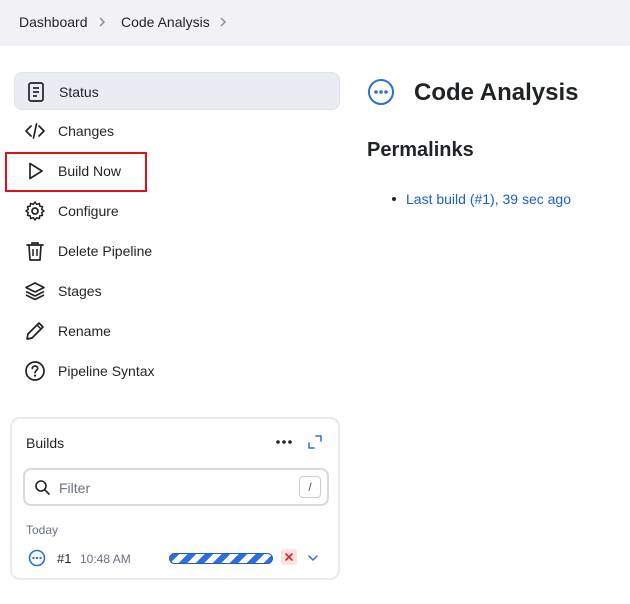 This screenshot has width=630, height=604. I want to click on sidebar-item-label: Pipeline Syntax, so click(106, 371).